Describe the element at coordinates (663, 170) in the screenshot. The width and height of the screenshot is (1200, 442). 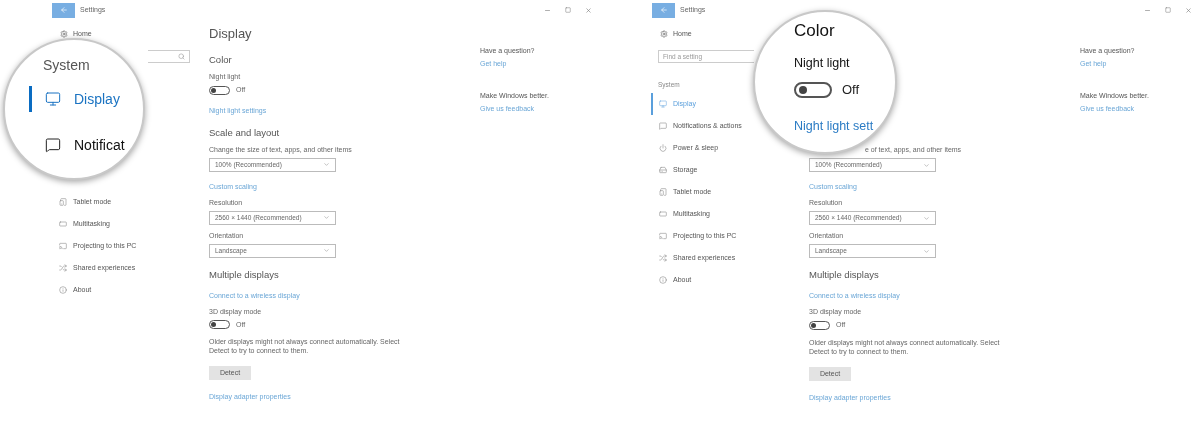
I see `drive-icon` at that location.